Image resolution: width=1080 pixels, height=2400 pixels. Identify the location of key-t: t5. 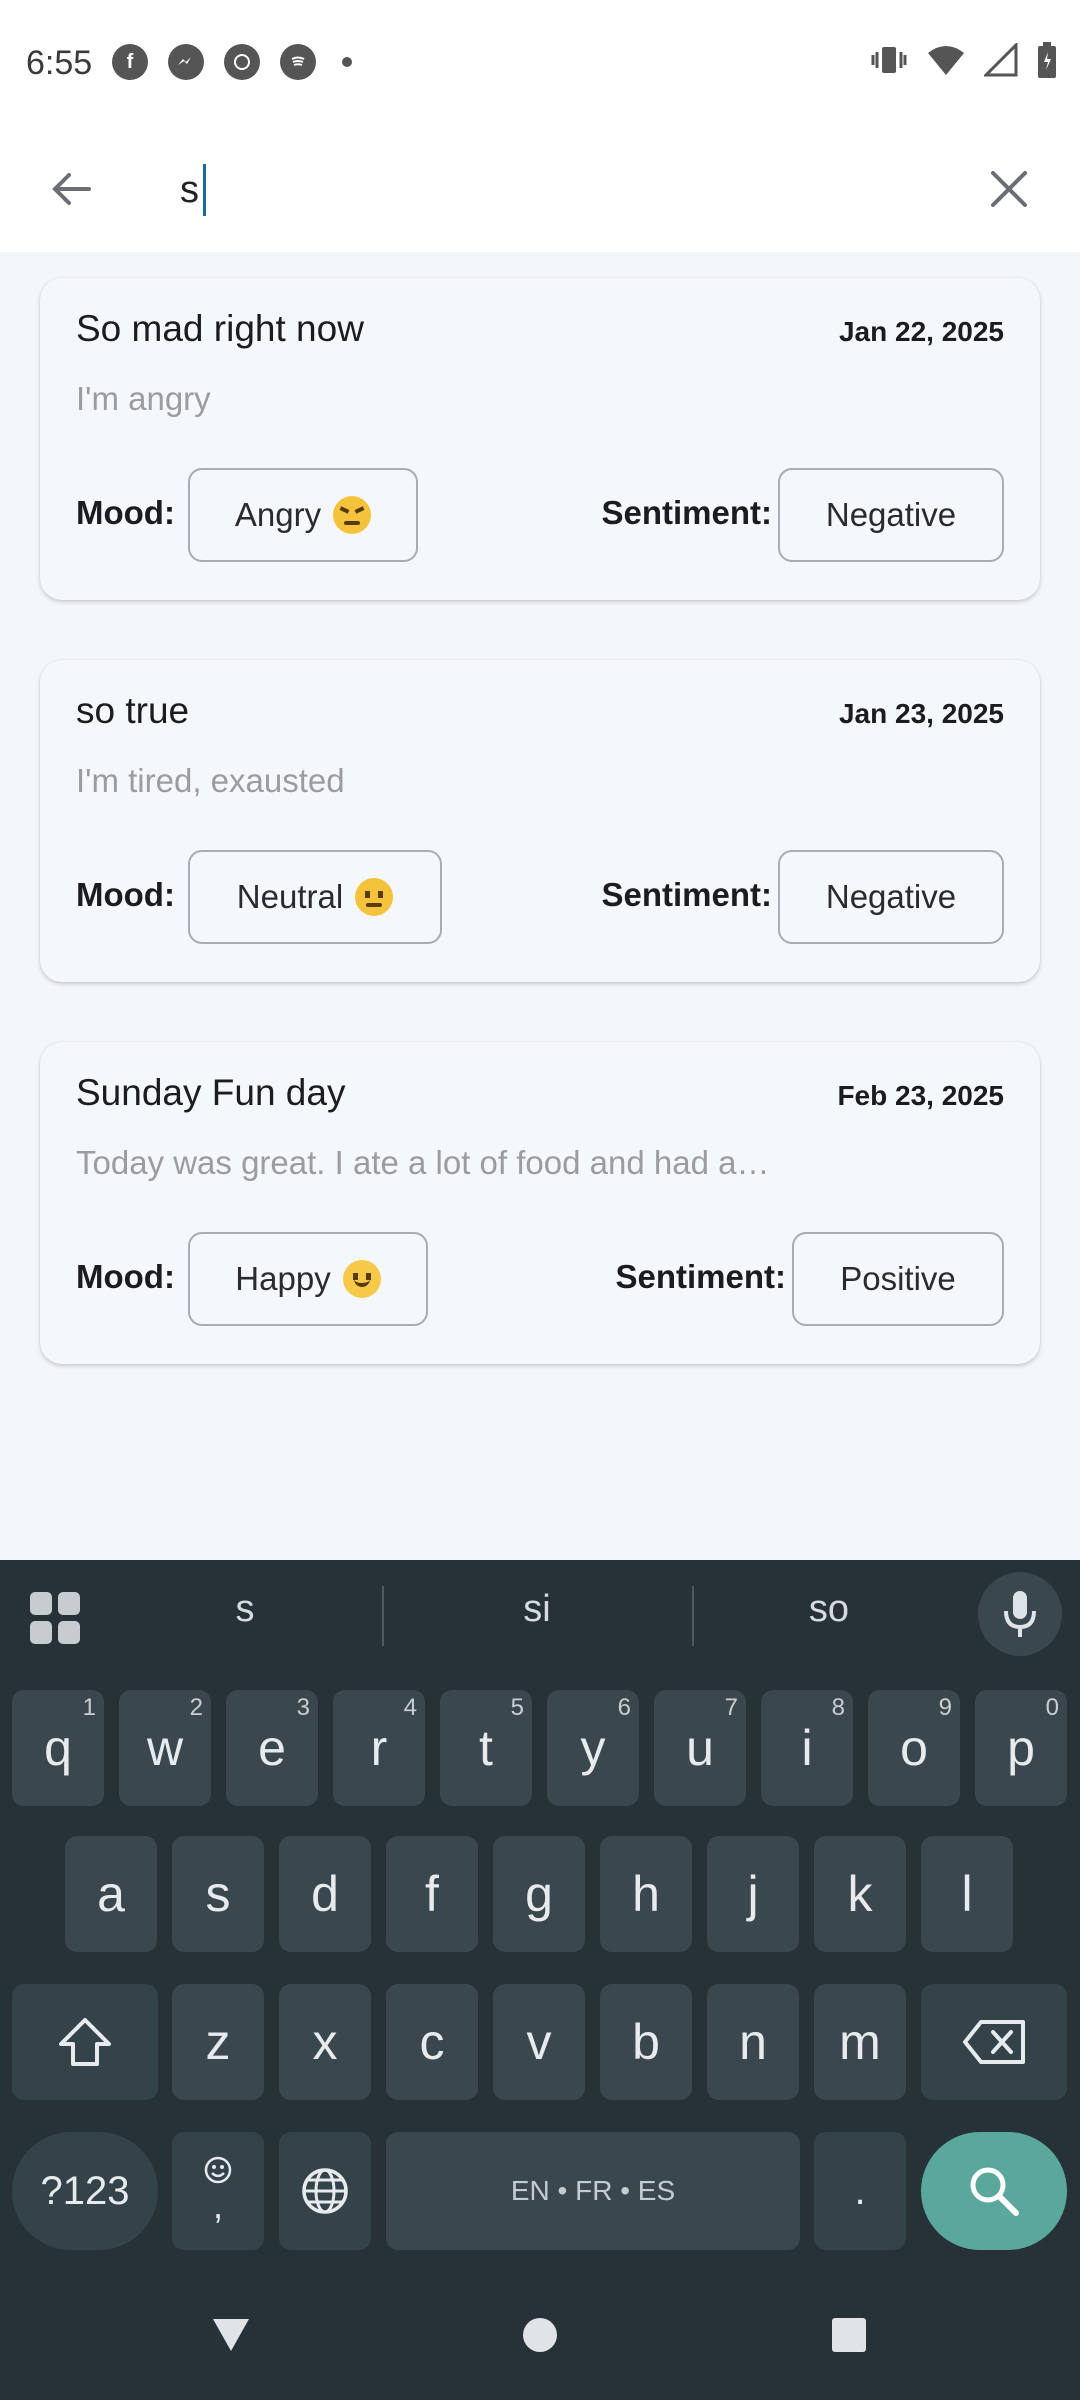
(486, 1748).